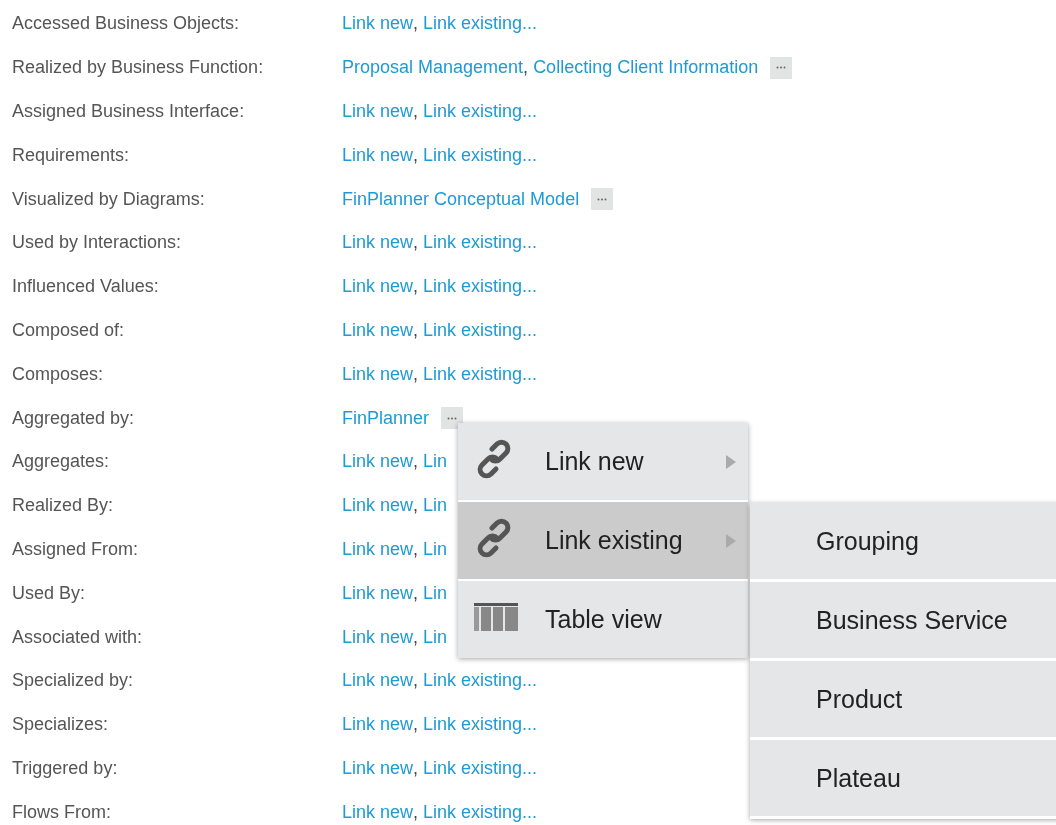 This screenshot has width=1056, height=825. I want to click on field-label: Composes:, so click(58, 374).